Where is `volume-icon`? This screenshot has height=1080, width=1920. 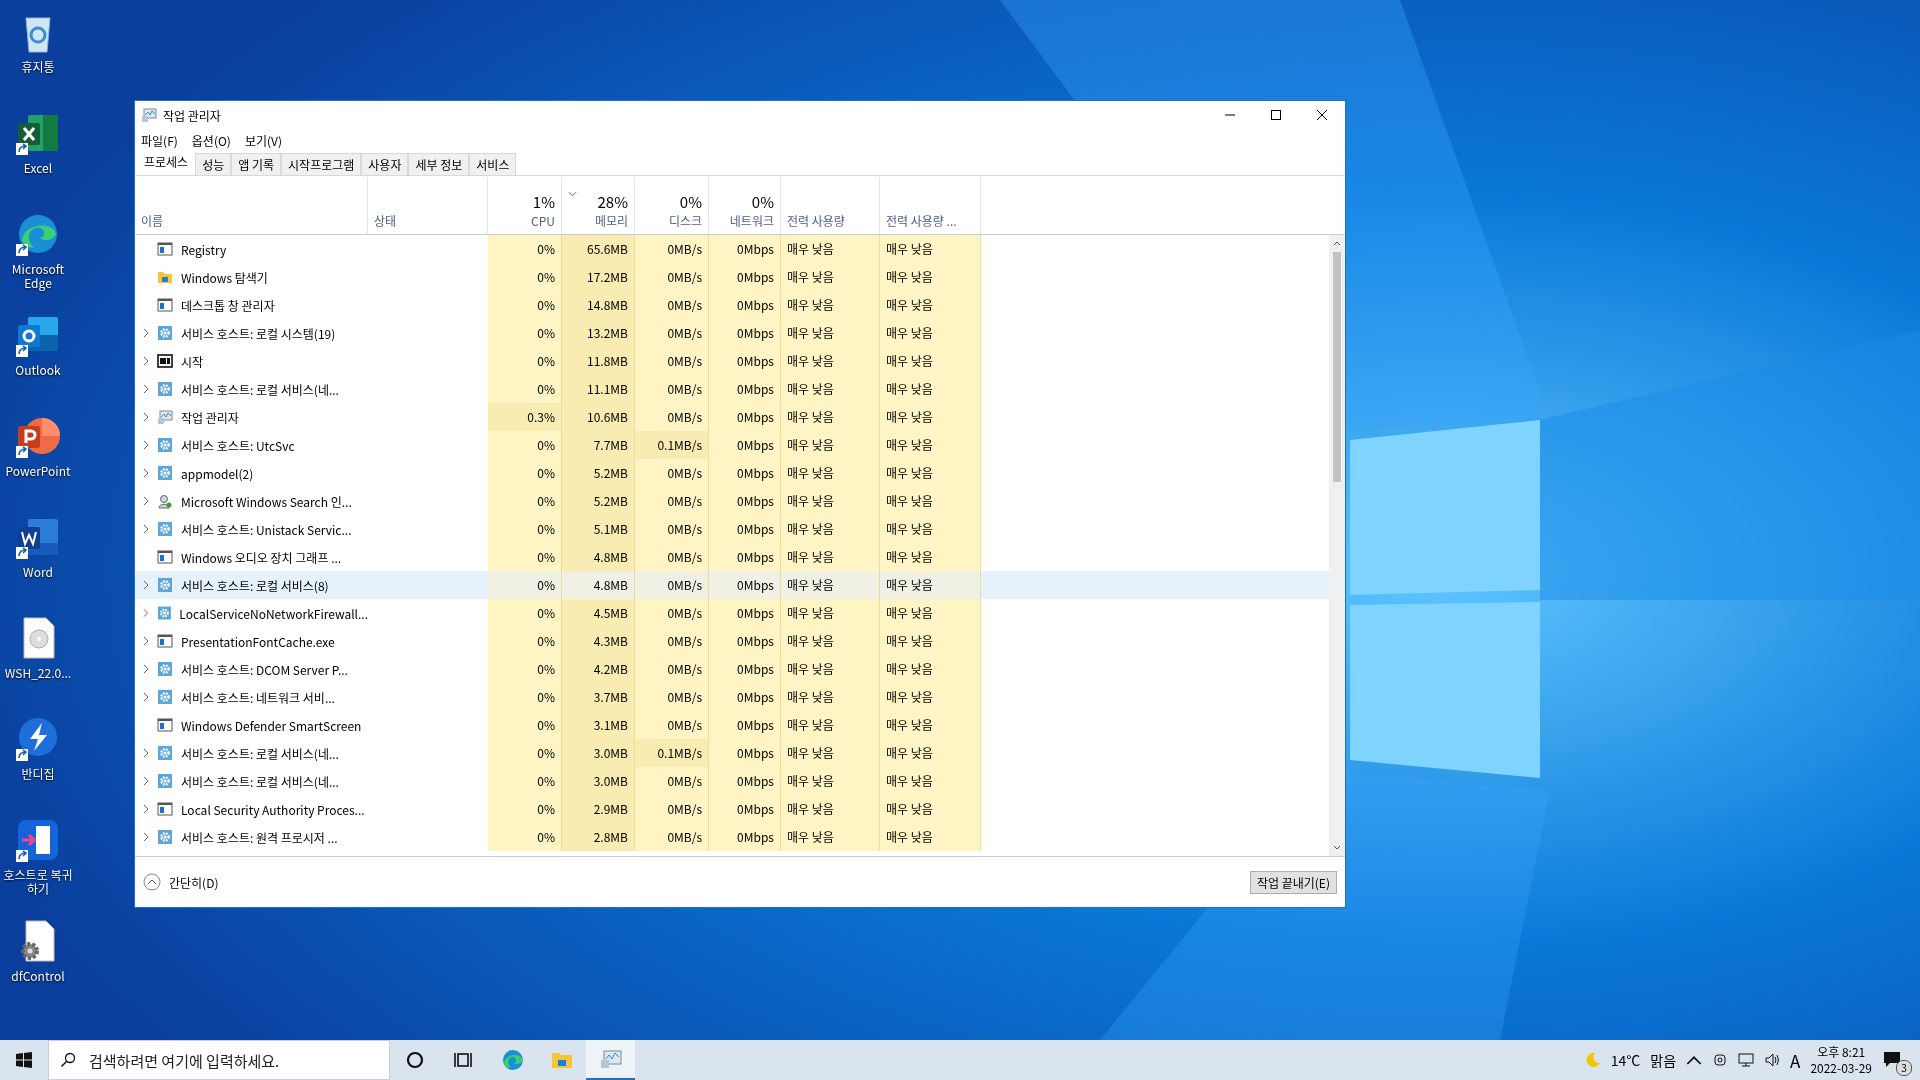 volume-icon is located at coordinates (1772, 1060).